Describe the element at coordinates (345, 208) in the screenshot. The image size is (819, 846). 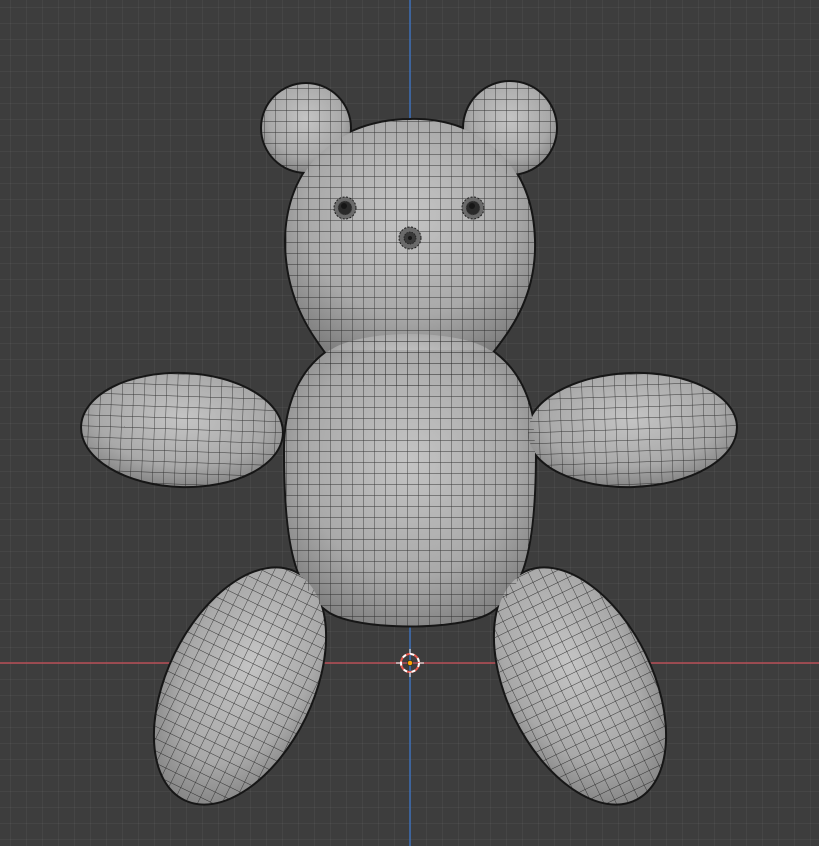
I see `left-eye` at that location.